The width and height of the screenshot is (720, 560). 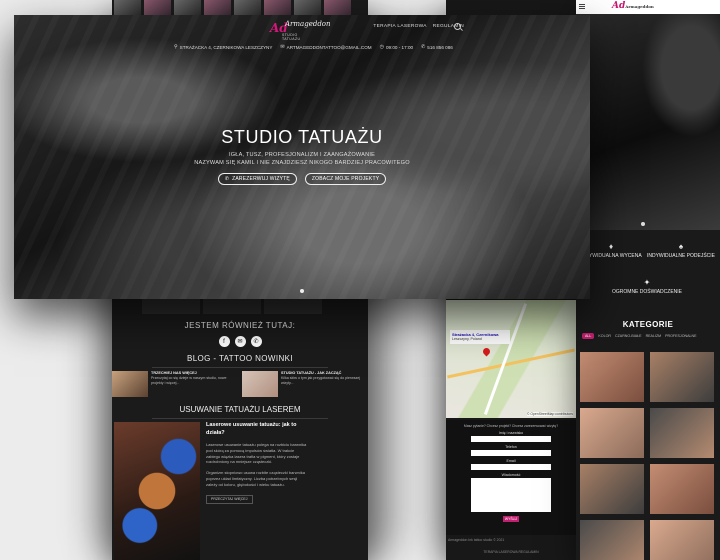 I want to click on clock-icon: ◷, so click(x=381, y=47).